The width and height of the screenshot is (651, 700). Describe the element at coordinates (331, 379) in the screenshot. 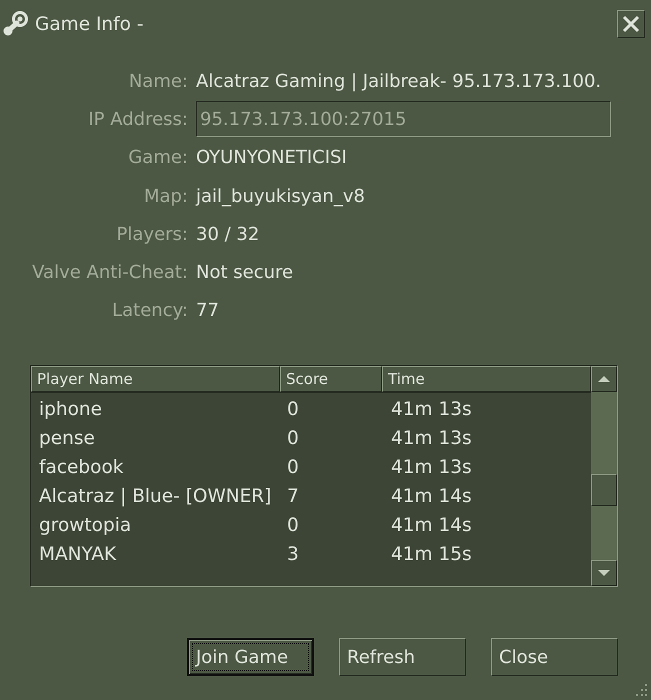

I see `column-header: Score` at that location.